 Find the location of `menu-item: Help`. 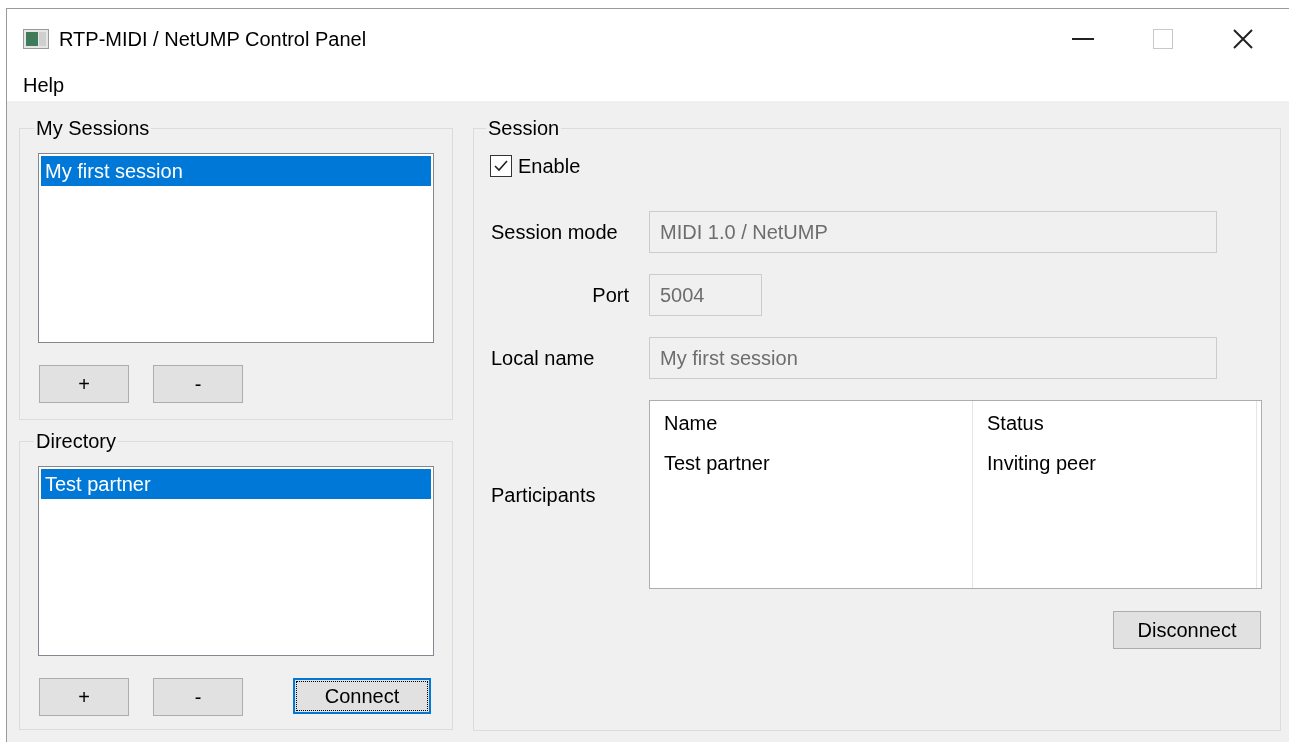

menu-item: Help is located at coordinates (44, 85).